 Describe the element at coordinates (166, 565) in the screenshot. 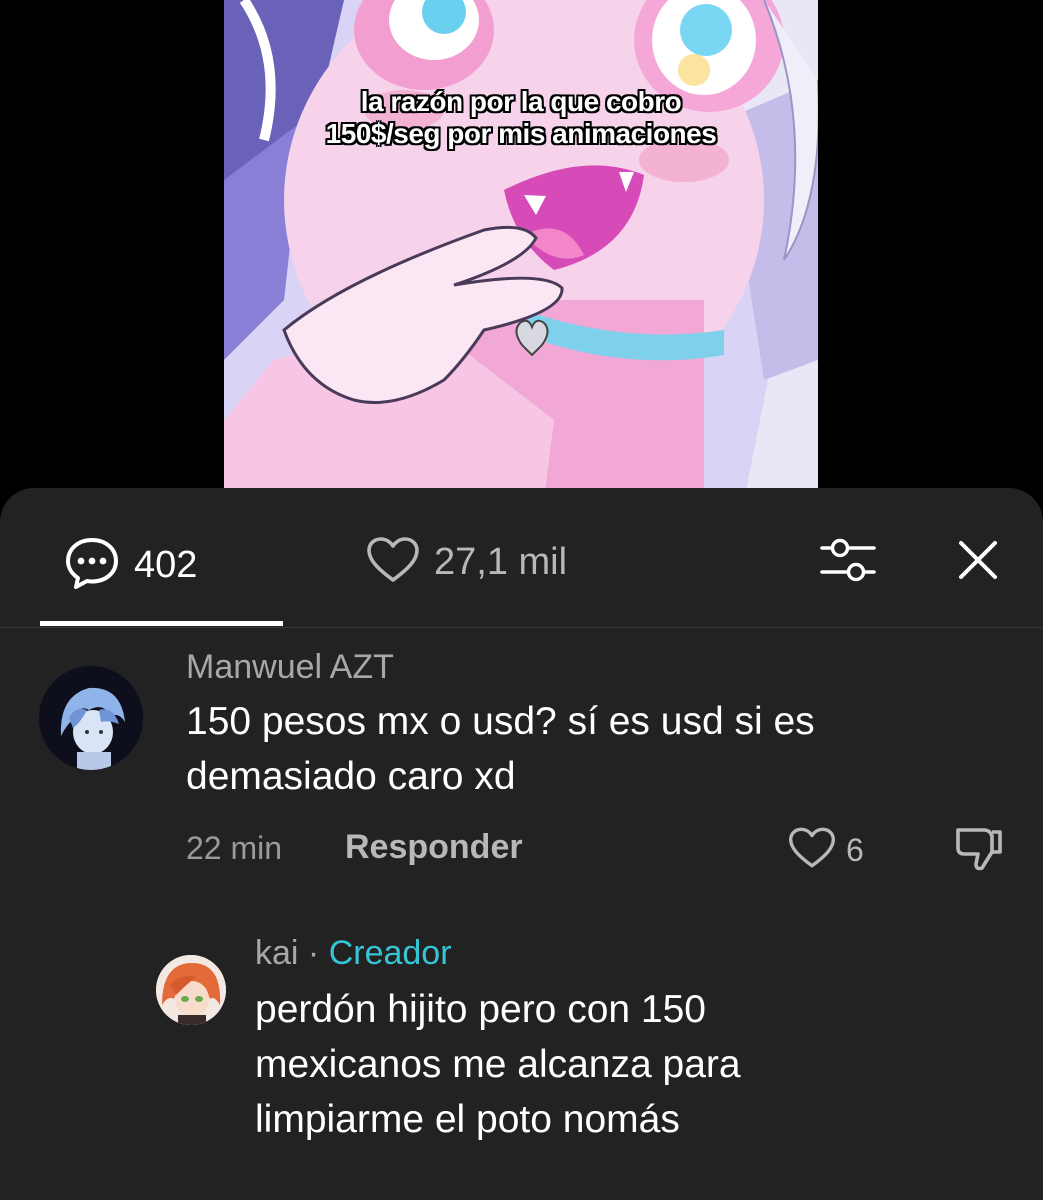

I see `comments-count: 402` at that location.